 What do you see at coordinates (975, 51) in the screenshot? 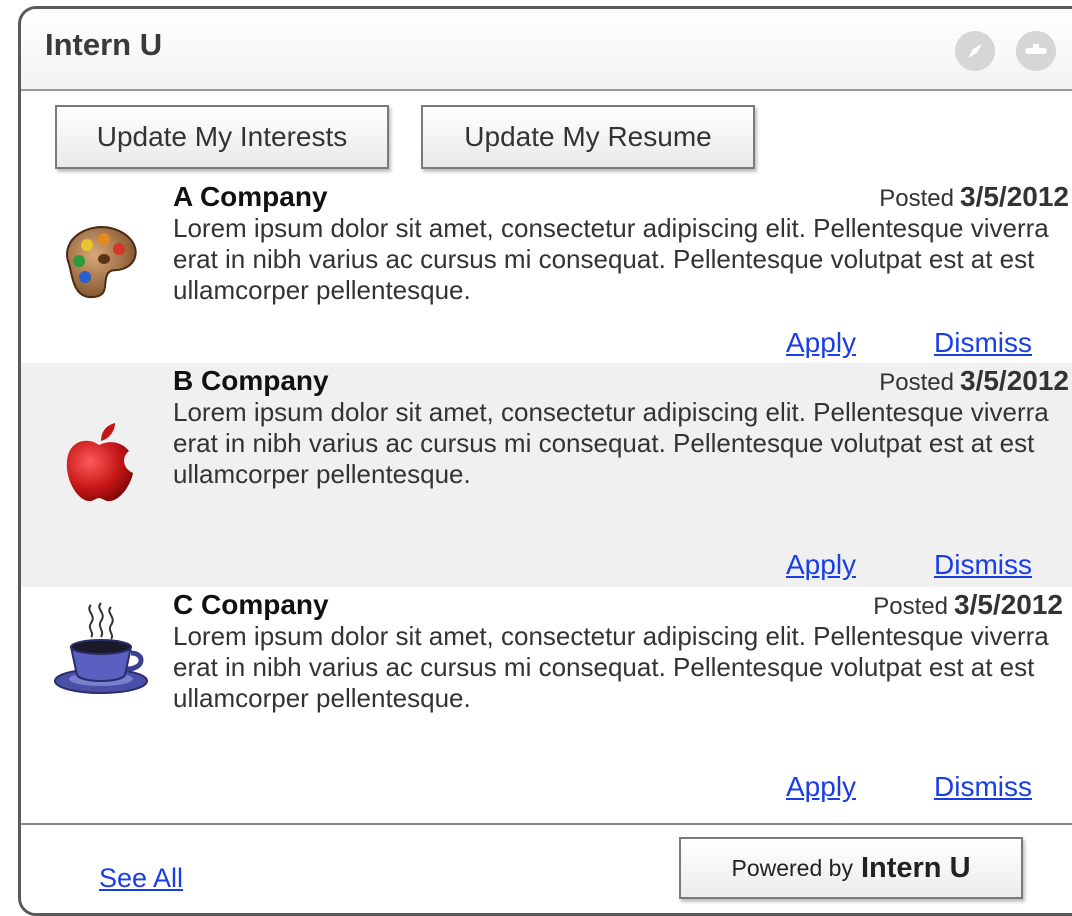
I see `compass-icon` at bounding box center [975, 51].